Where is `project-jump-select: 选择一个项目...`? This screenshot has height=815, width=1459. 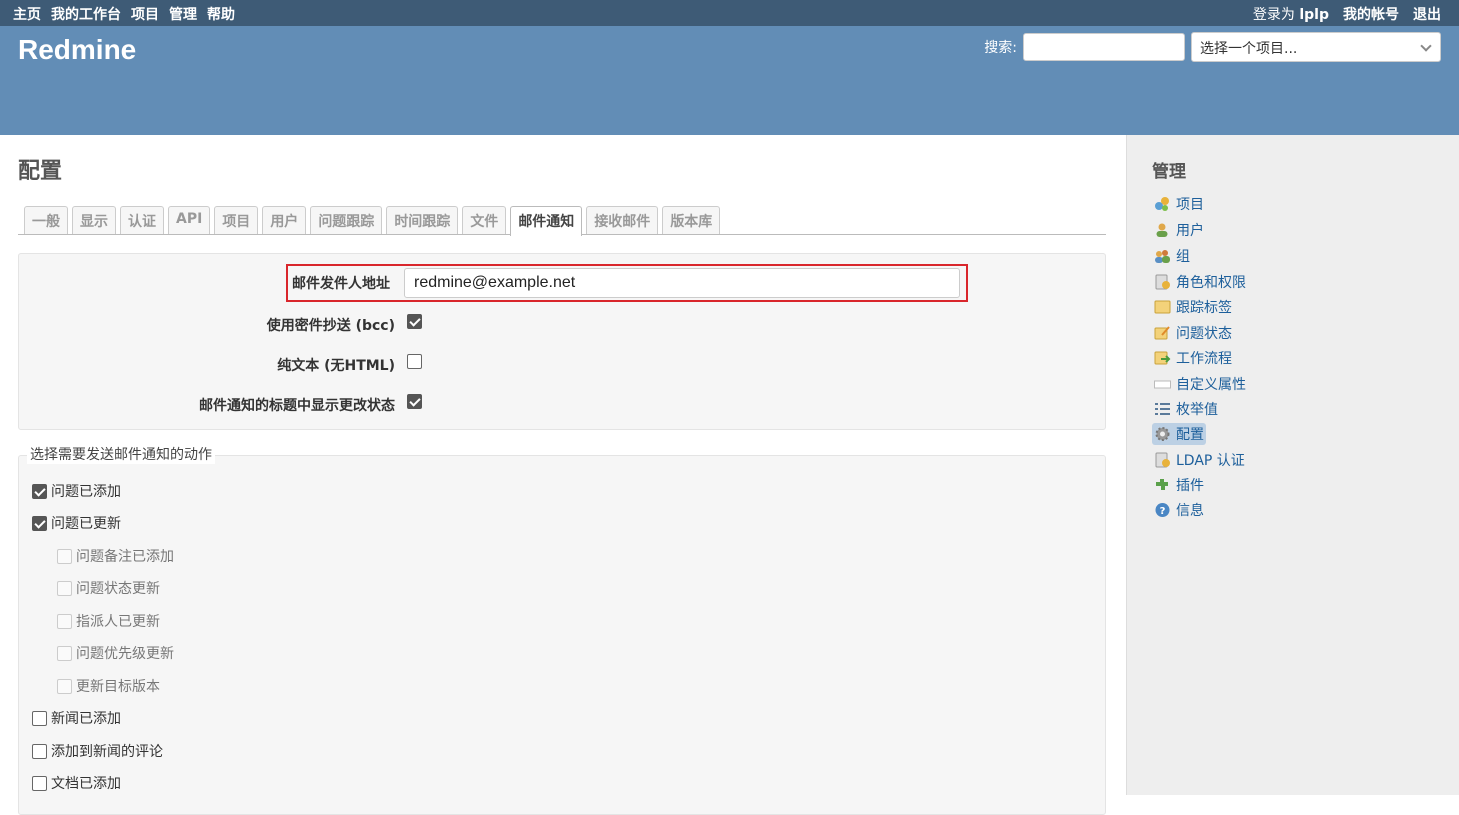 project-jump-select: 选择一个项目... is located at coordinates (1316, 47).